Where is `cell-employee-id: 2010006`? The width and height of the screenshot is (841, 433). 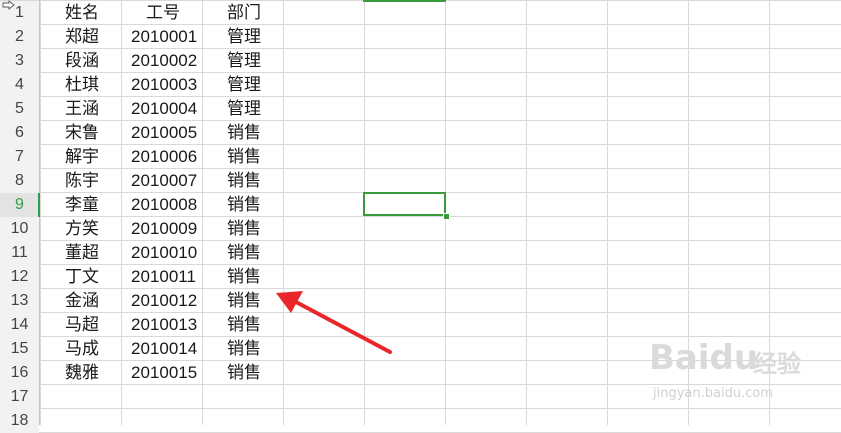
cell-employee-id: 2010006 is located at coordinates (162, 157).